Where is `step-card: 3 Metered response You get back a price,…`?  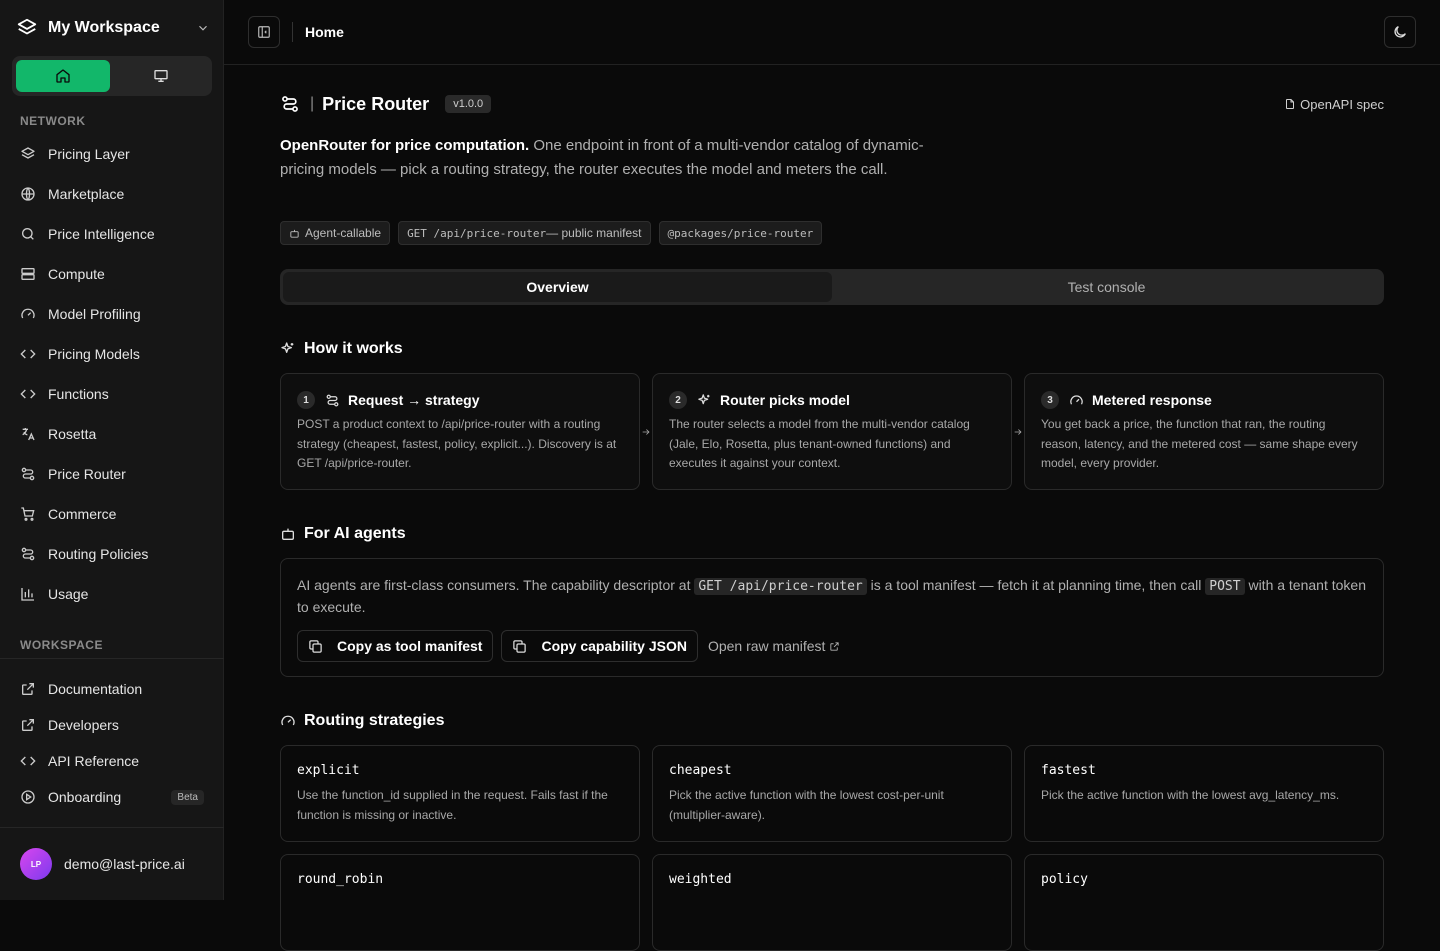 step-card: 3 Metered response You get back a price,… is located at coordinates (1204, 431).